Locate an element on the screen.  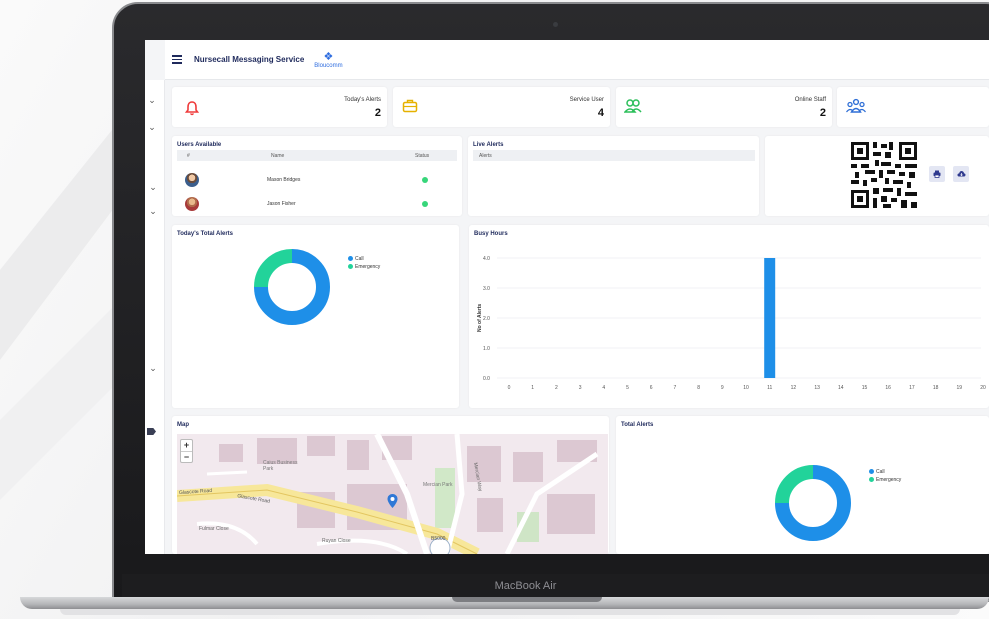
zoom-out-button: − is located at coordinates (186, 456).